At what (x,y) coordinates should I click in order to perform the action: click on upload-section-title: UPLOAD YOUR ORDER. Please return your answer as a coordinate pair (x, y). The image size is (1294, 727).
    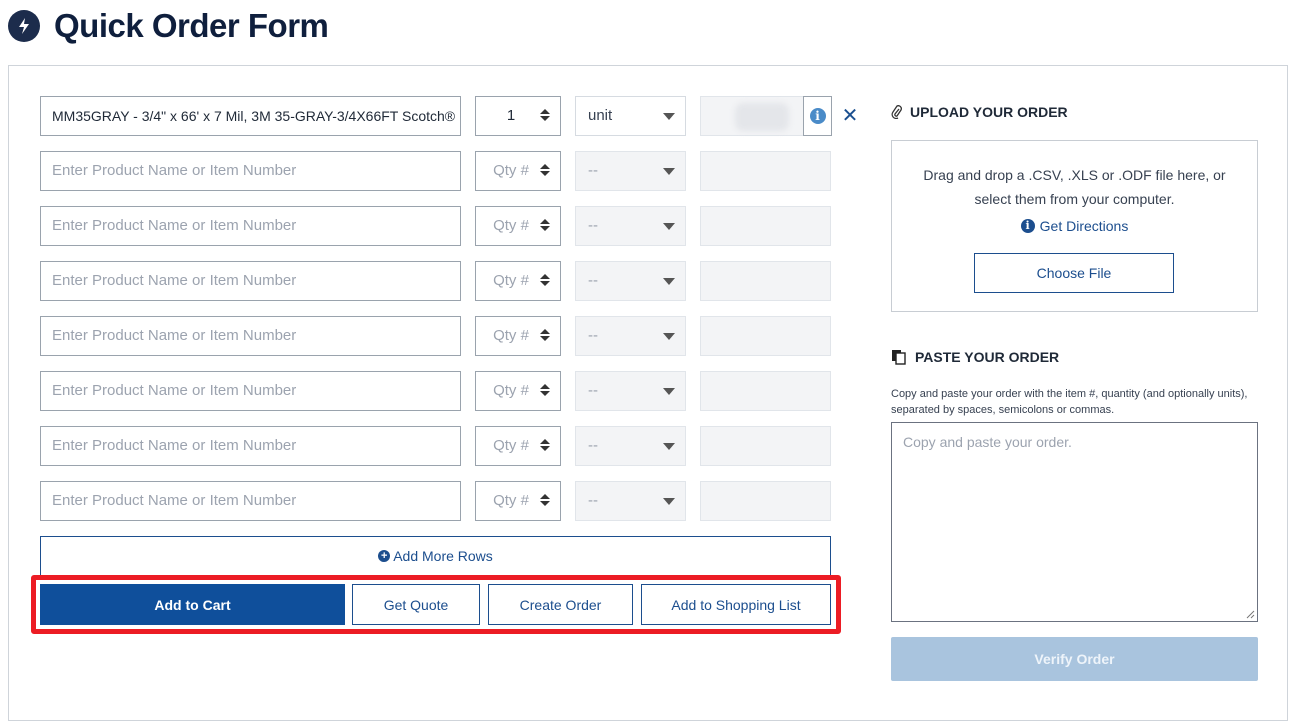
    Looking at the image, I should click on (979, 112).